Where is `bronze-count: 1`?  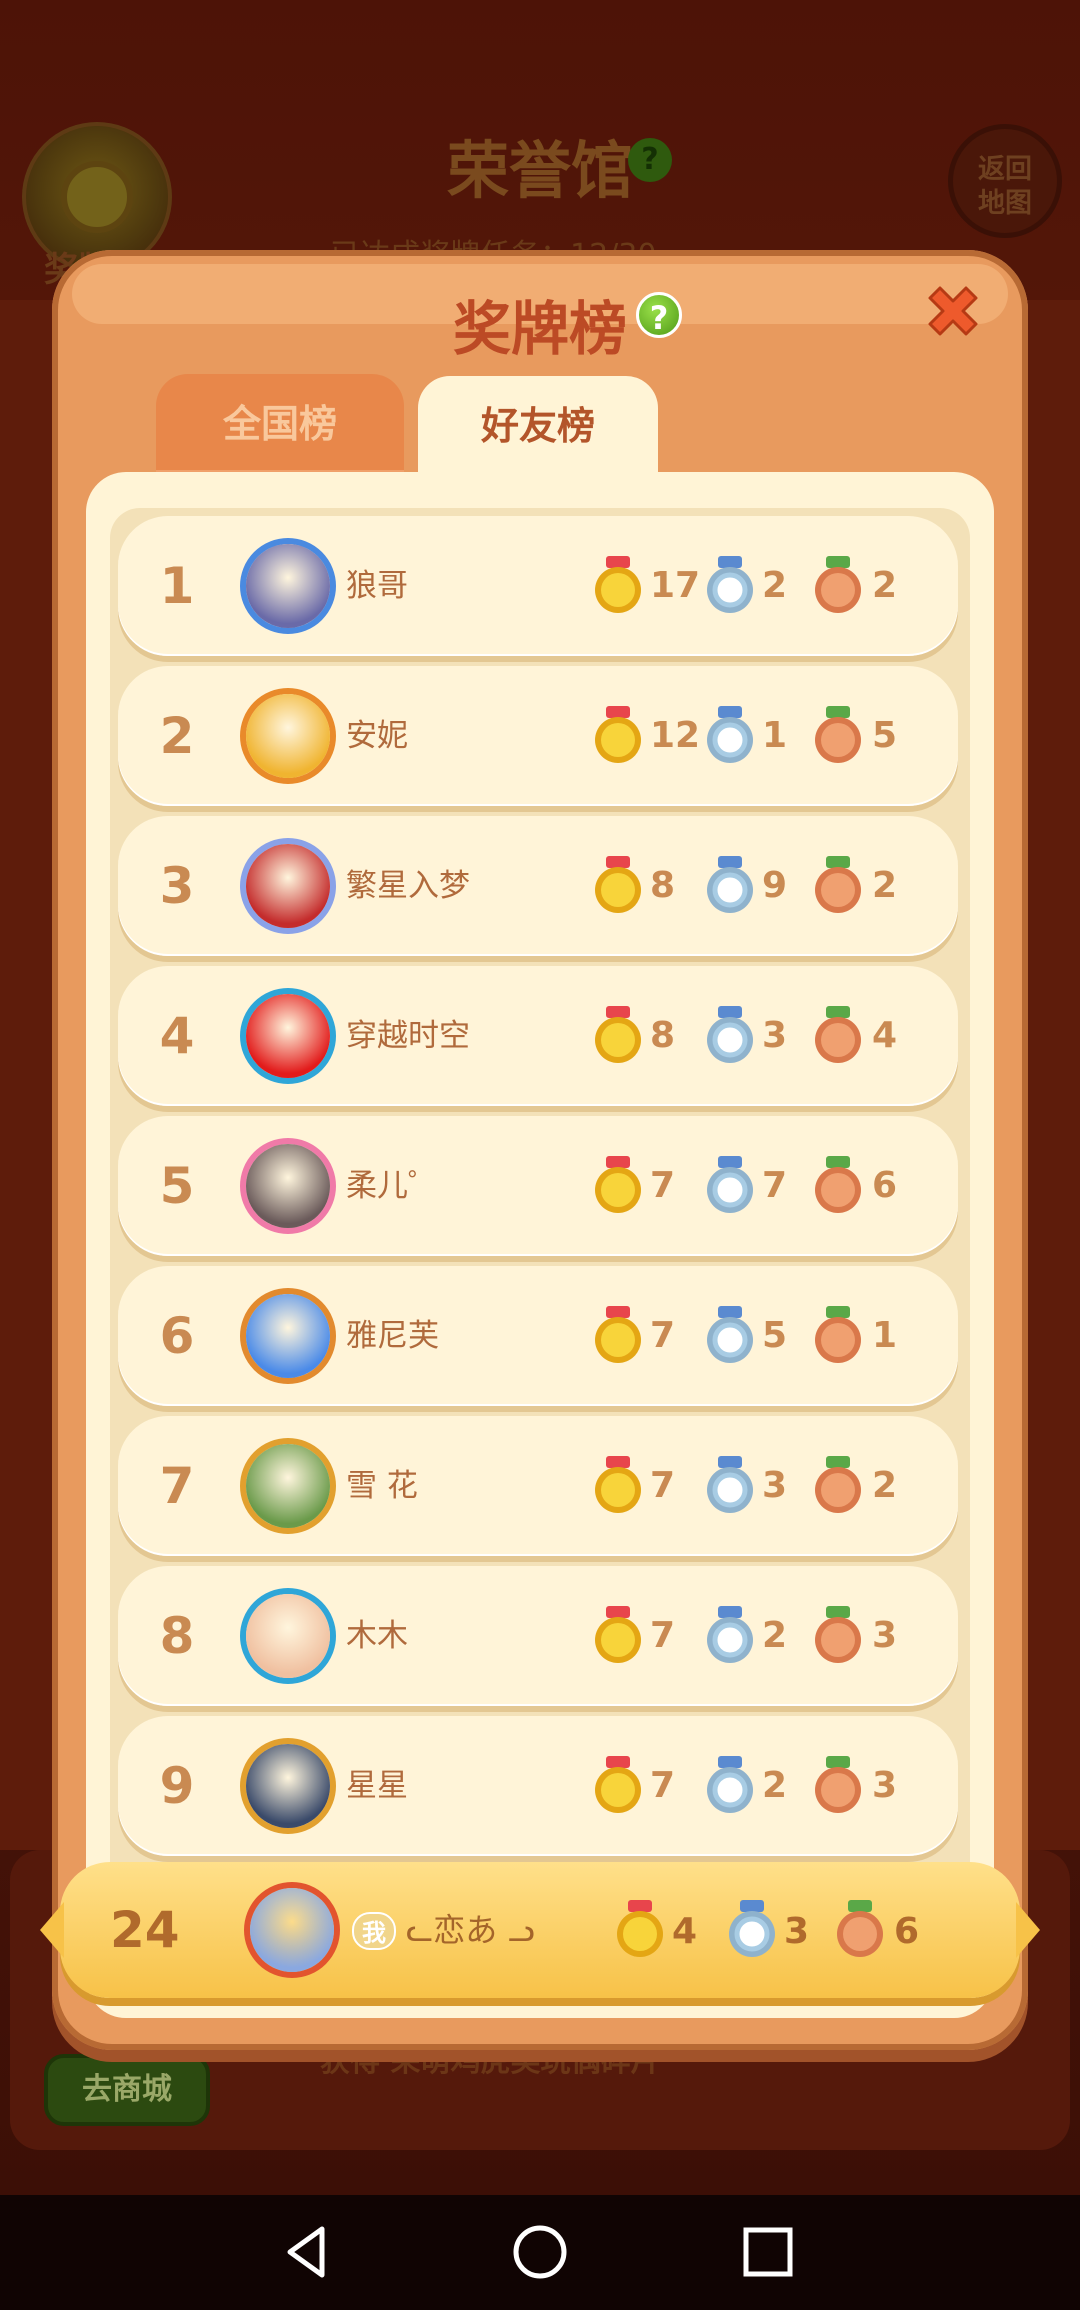
bronze-count: 1 is located at coordinates (885, 1335).